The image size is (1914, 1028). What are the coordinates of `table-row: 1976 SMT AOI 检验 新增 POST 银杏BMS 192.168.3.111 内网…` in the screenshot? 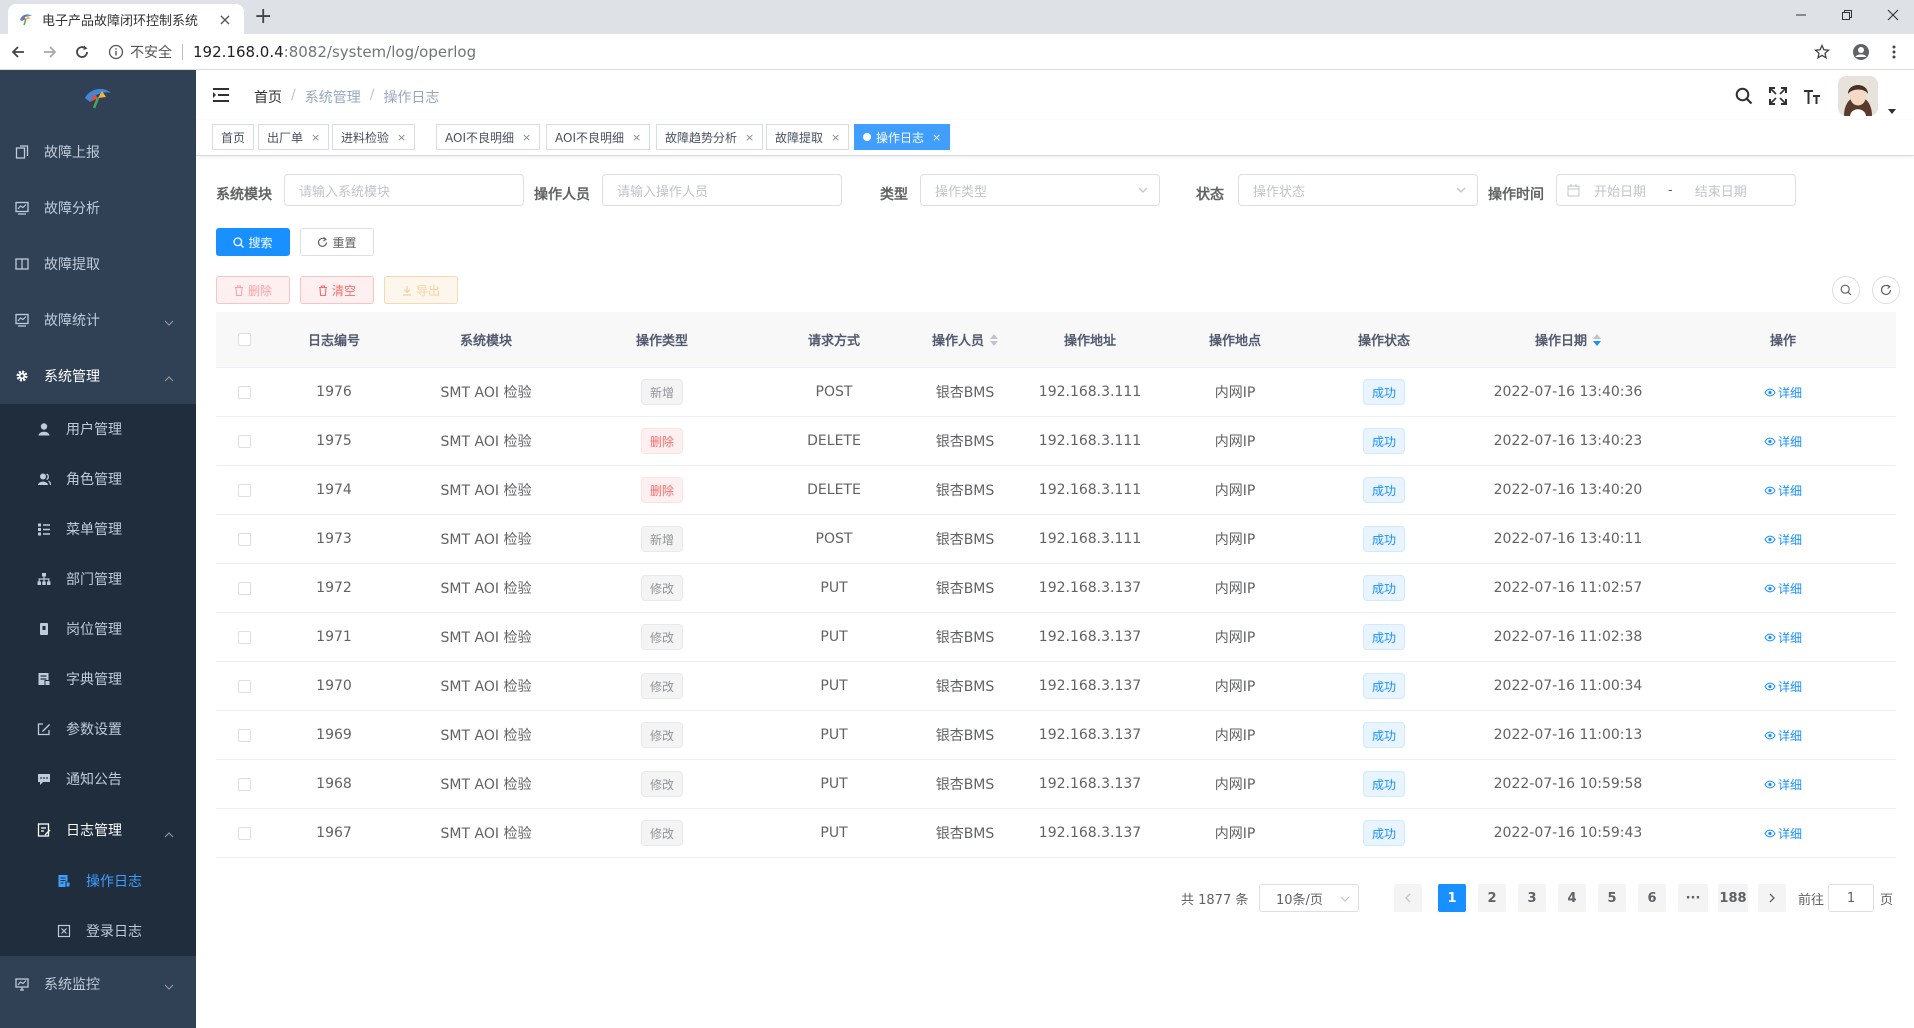 It's located at (1056, 392).